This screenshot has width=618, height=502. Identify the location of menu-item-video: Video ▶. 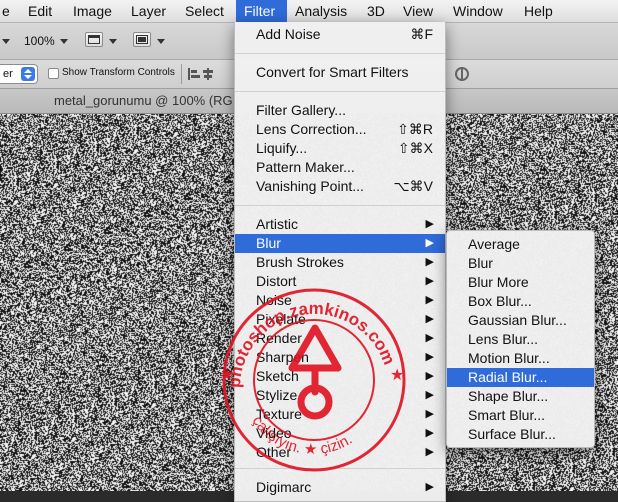
(340, 433).